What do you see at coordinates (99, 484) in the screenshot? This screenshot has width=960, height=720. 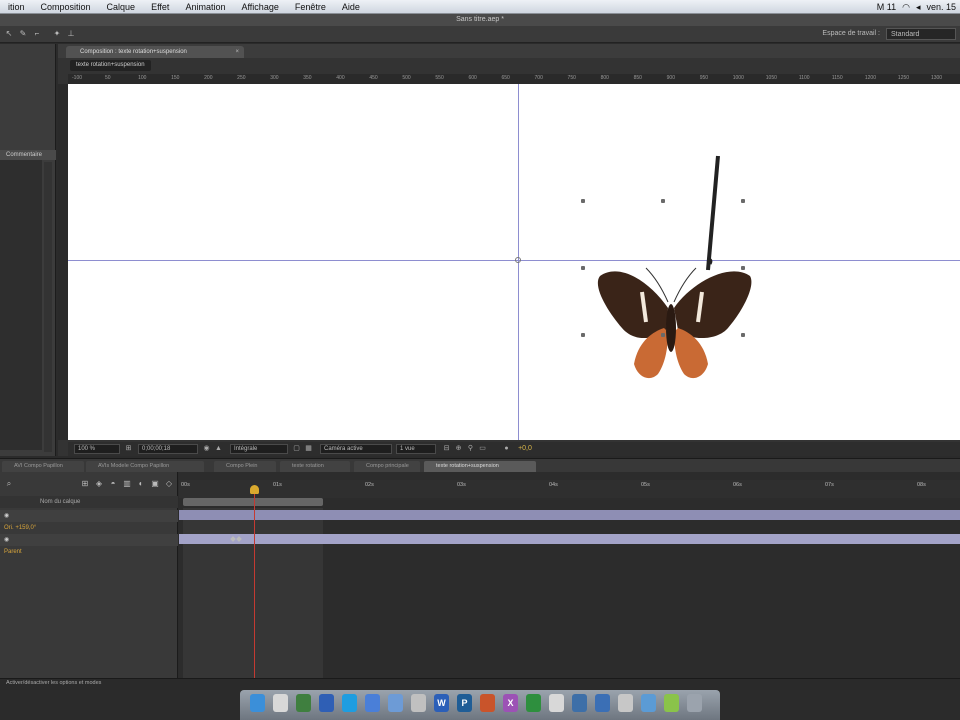 I see `draft-3d-icon: ◈` at bounding box center [99, 484].